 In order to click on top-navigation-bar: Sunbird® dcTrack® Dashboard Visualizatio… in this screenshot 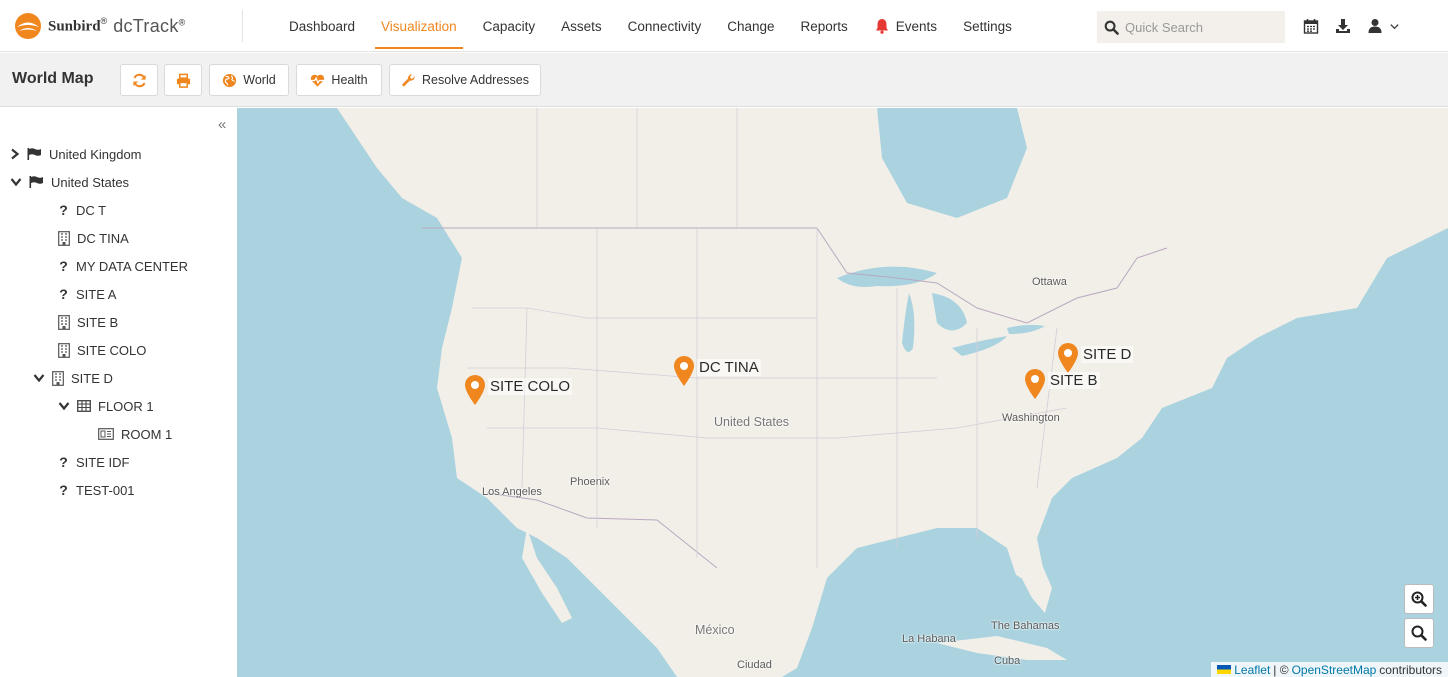, I will do `click(724, 26)`.